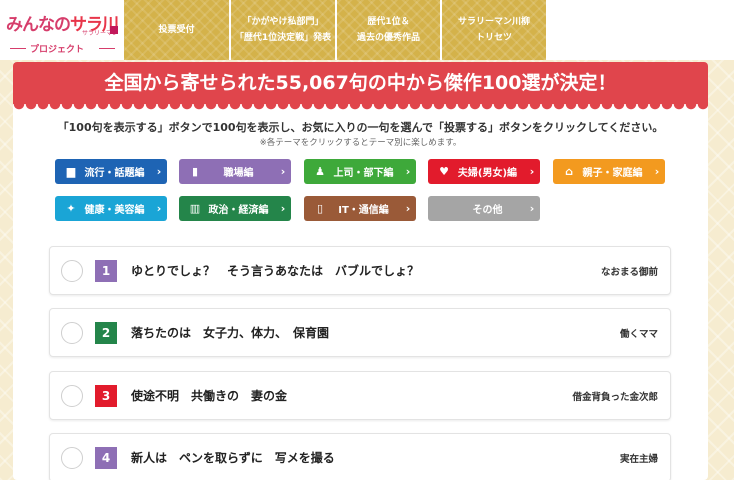  What do you see at coordinates (233, 458) in the screenshot?
I see `haiku-text: 新人は ペンを取らずに 写メを撮る` at bounding box center [233, 458].